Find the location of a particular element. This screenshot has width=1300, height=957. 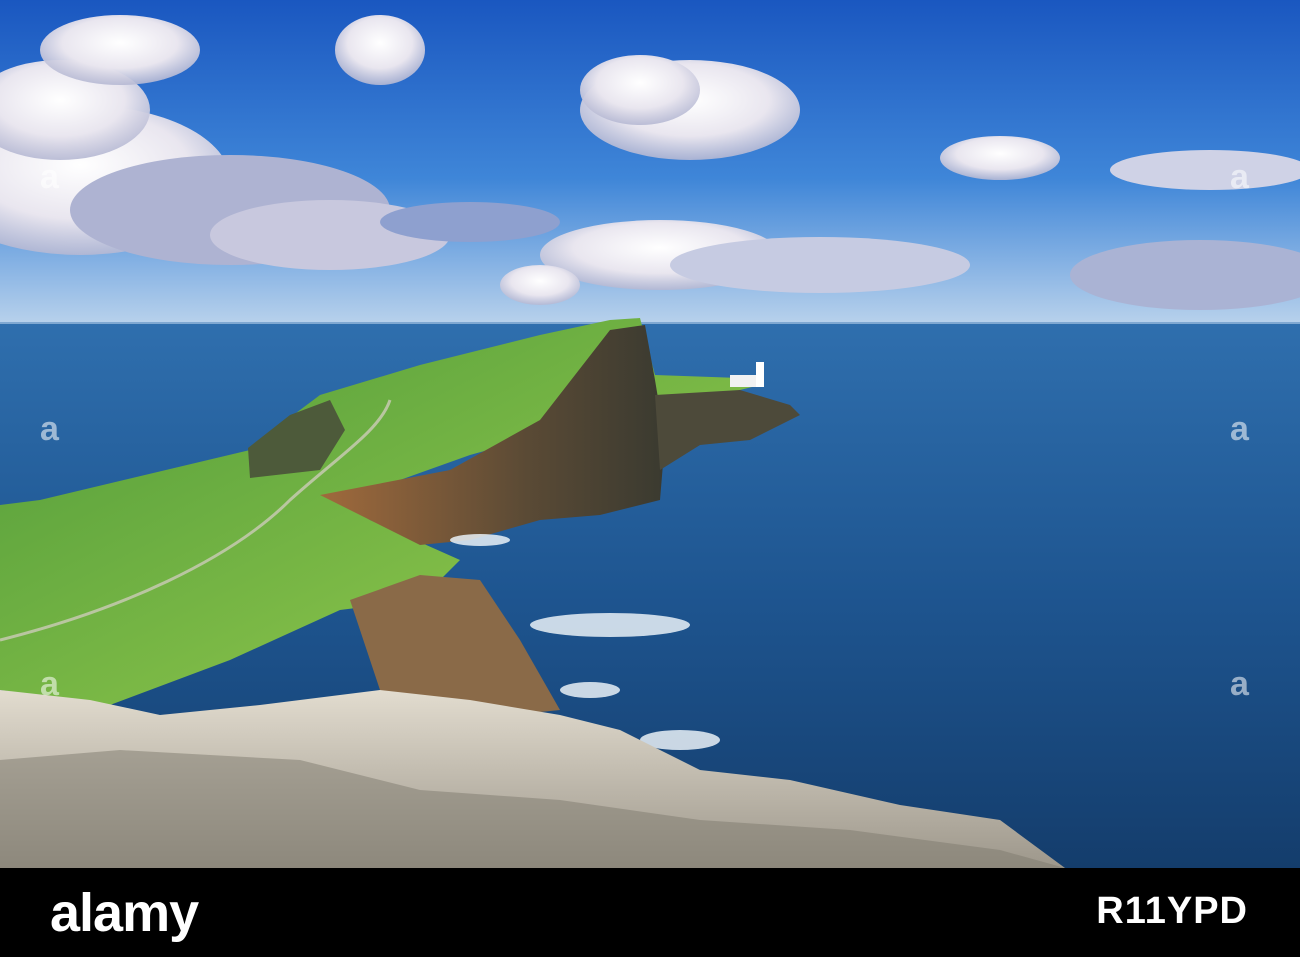

image-id: R11YPD is located at coordinates (1172, 911).